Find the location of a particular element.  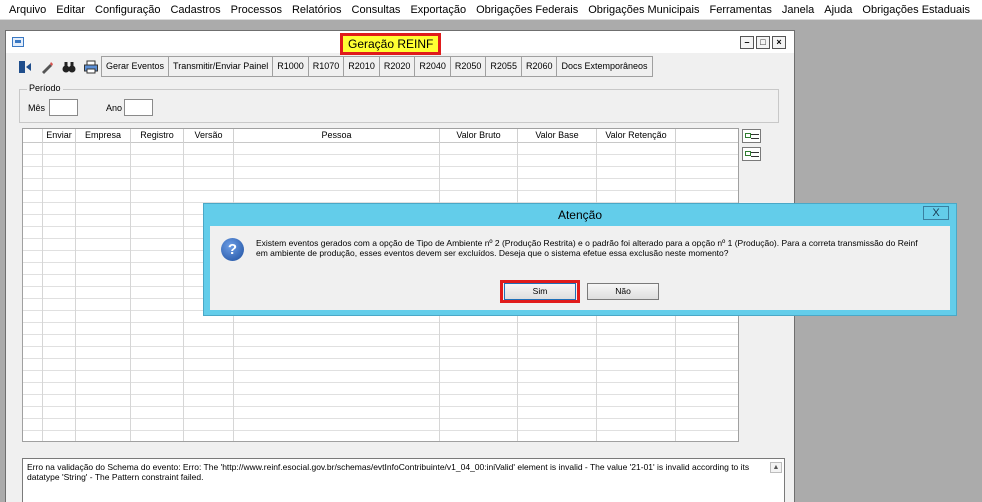

binoculars-icon is located at coordinates (69, 66).